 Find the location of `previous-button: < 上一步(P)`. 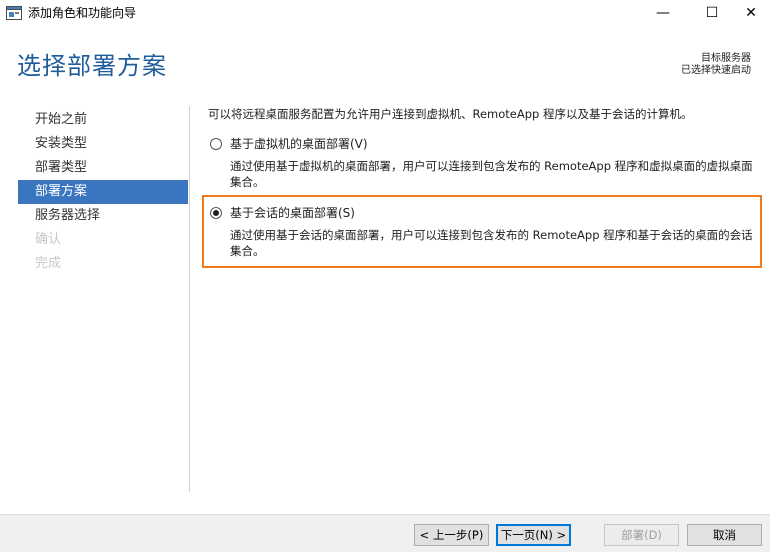

previous-button: < 上一步(P) is located at coordinates (451, 535).